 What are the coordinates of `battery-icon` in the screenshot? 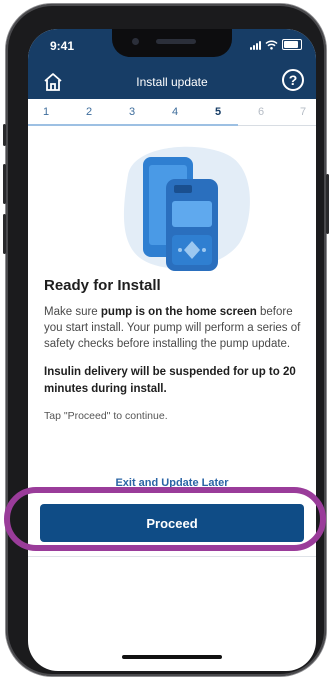 It's located at (292, 44).